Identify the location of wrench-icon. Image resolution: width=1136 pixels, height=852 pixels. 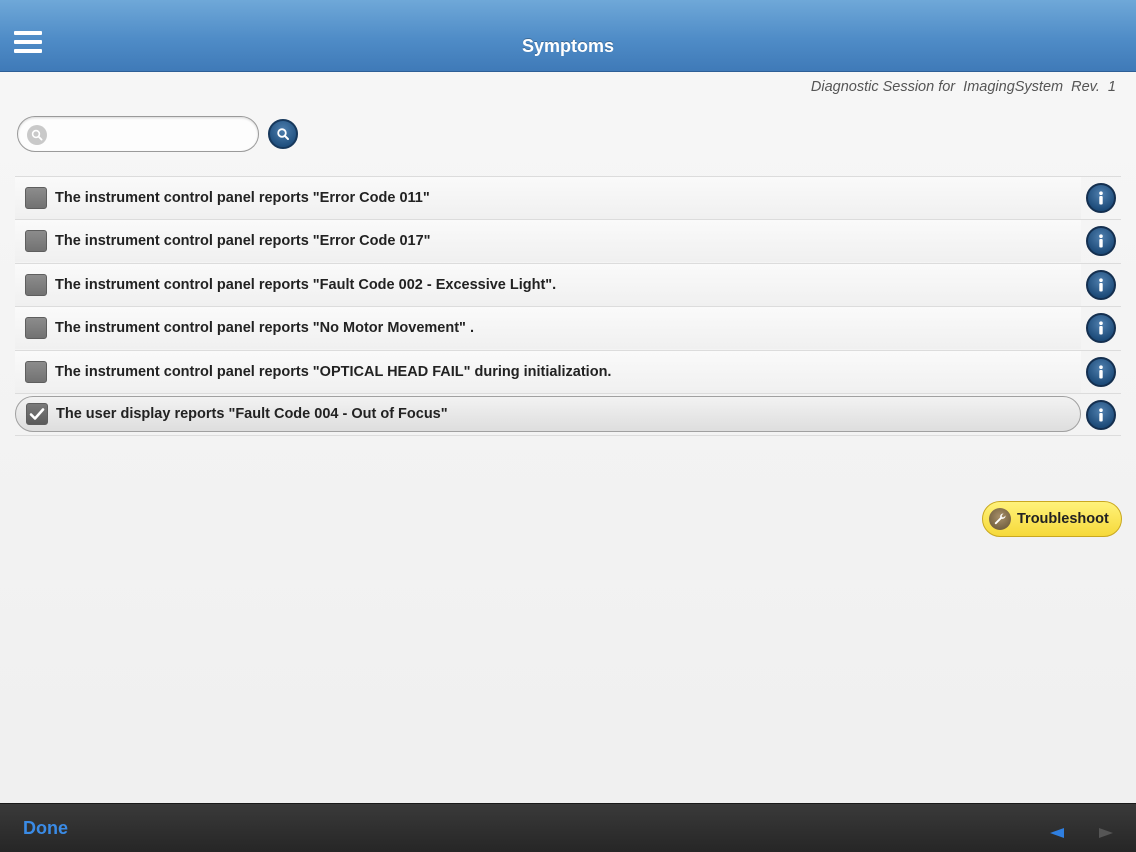
(1000, 519).